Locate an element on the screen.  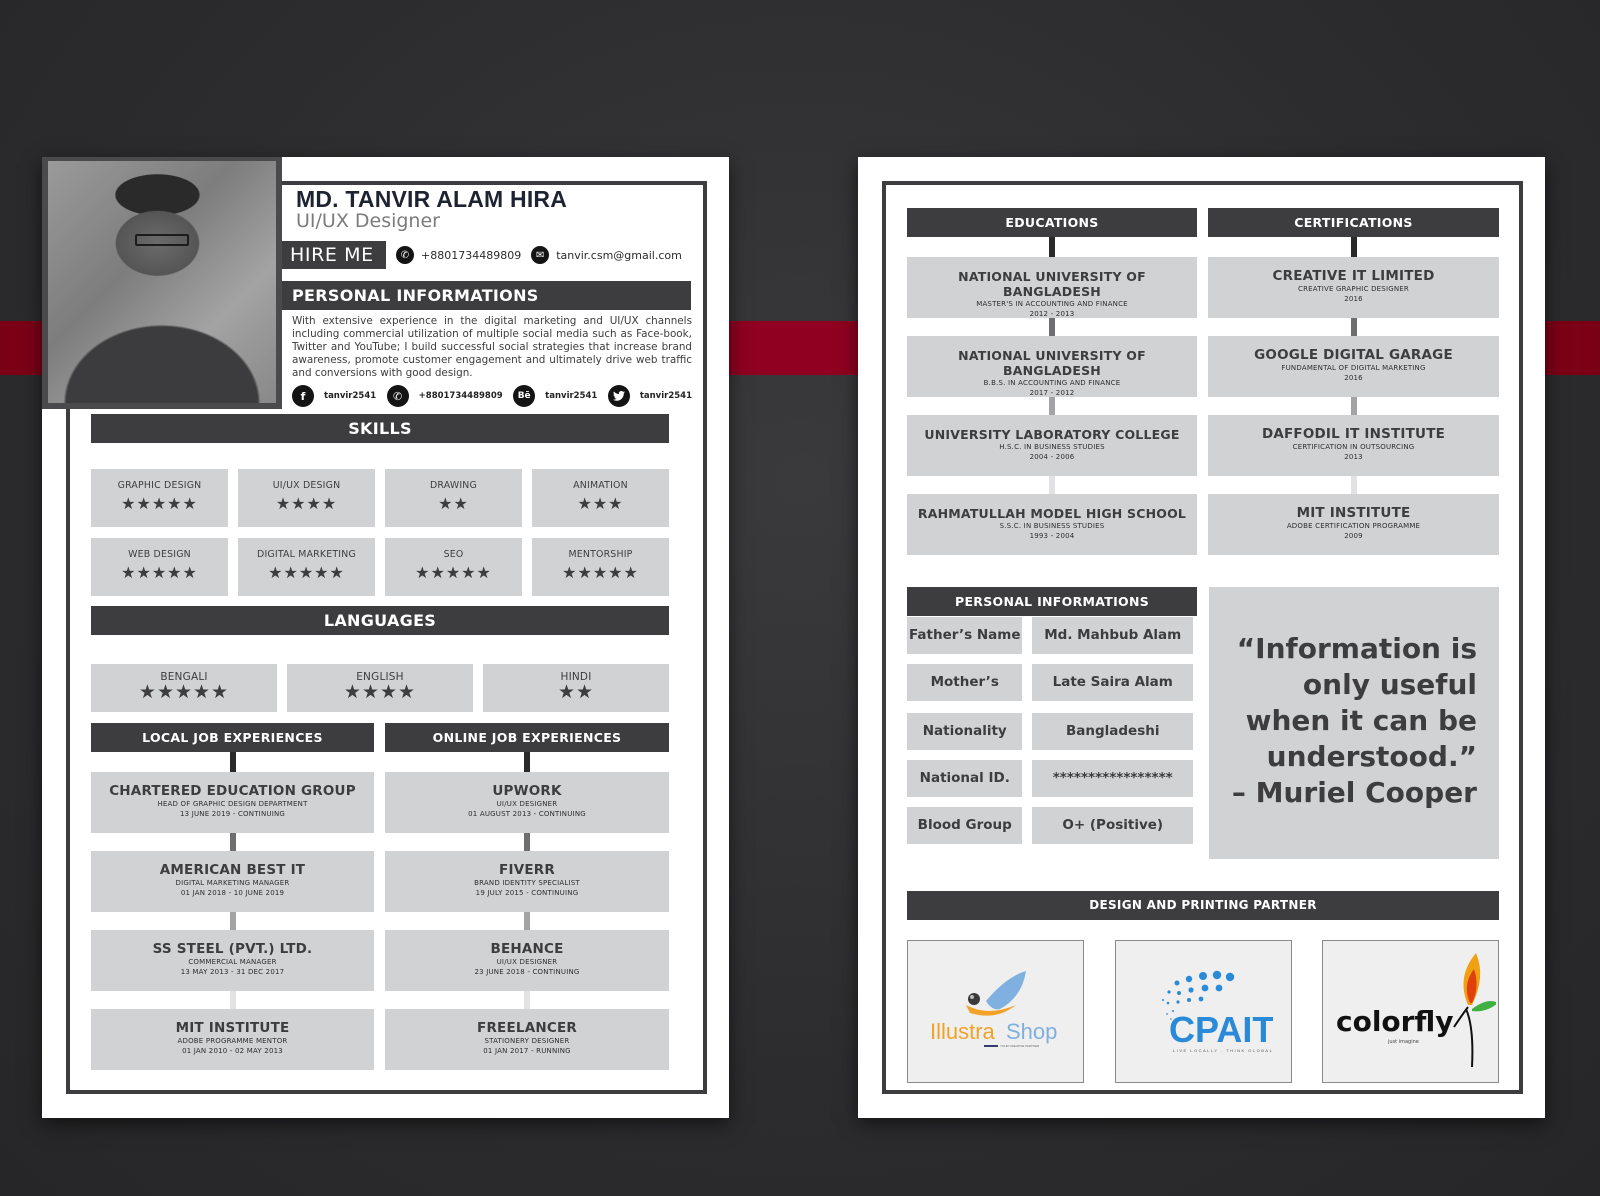
skill-tile: UI/UX DESIGN ★★★★ is located at coordinates (306, 498).